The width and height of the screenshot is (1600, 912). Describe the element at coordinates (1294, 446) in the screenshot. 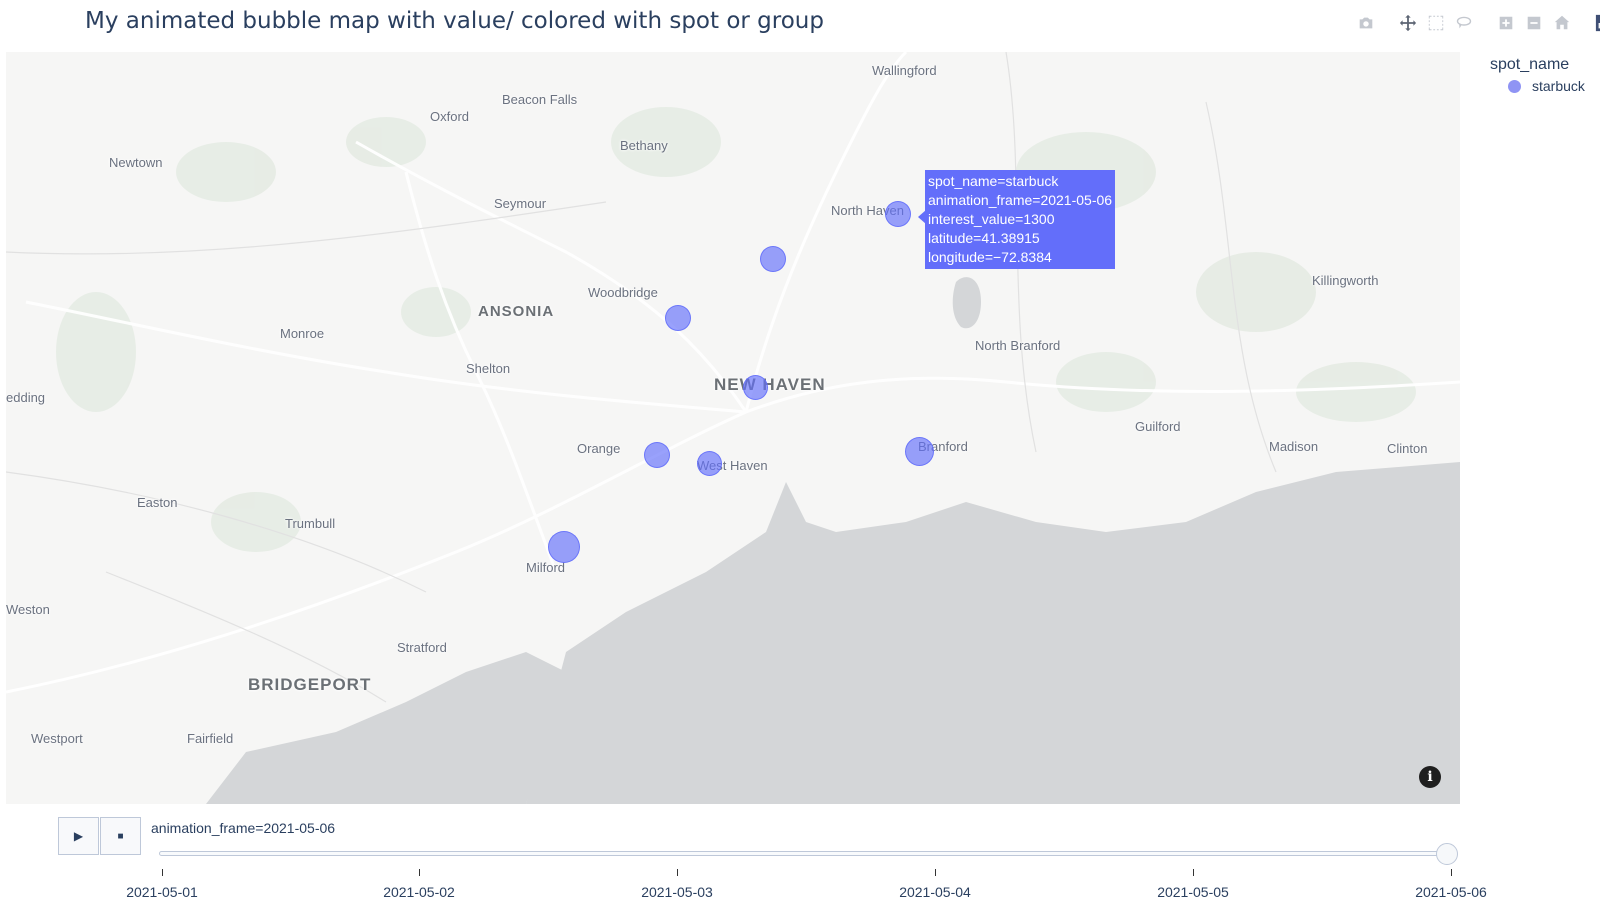

I see `place-label: Madison` at that location.